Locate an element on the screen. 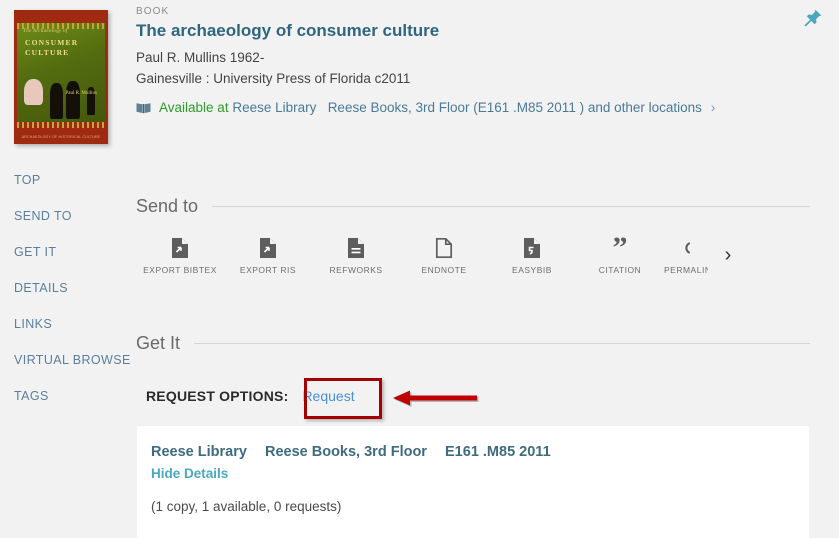  send-to-label: ENDNOTE is located at coordinates (444, 270).